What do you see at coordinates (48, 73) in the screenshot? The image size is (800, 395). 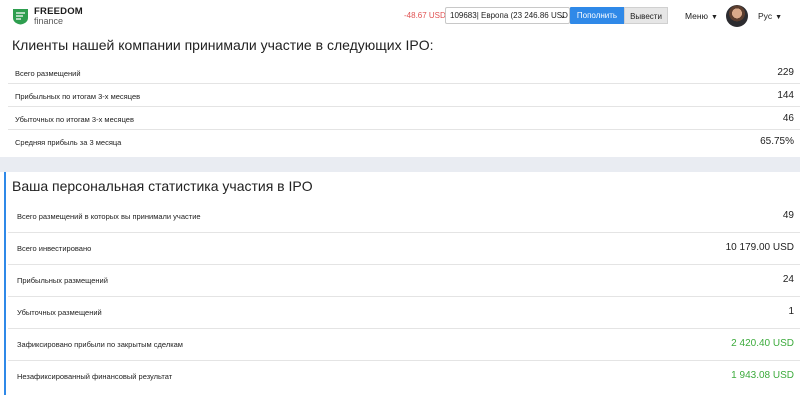 I see `stats-label: Всего размещений` at bounding box center [48, 73].